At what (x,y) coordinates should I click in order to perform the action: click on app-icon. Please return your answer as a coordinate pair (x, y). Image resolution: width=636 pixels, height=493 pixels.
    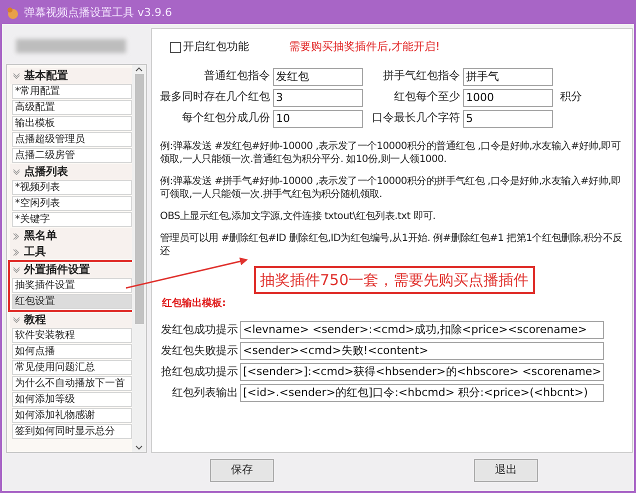
    Looking at the image, I should click on (13, 13).